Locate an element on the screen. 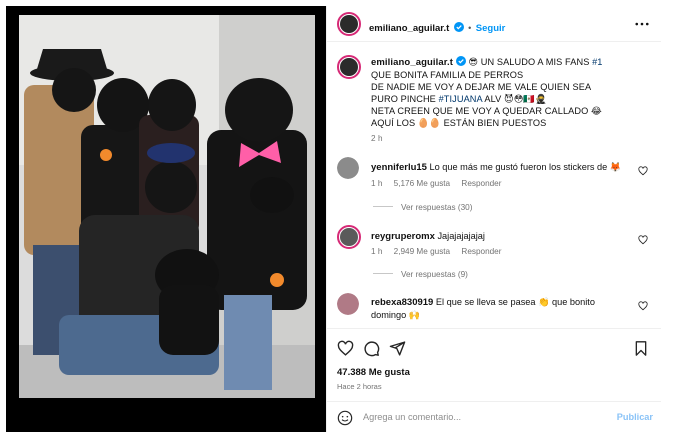 The image size is (680, 436). comment-likes: 5,176 Me gusta is located at coordinates (422, 183).